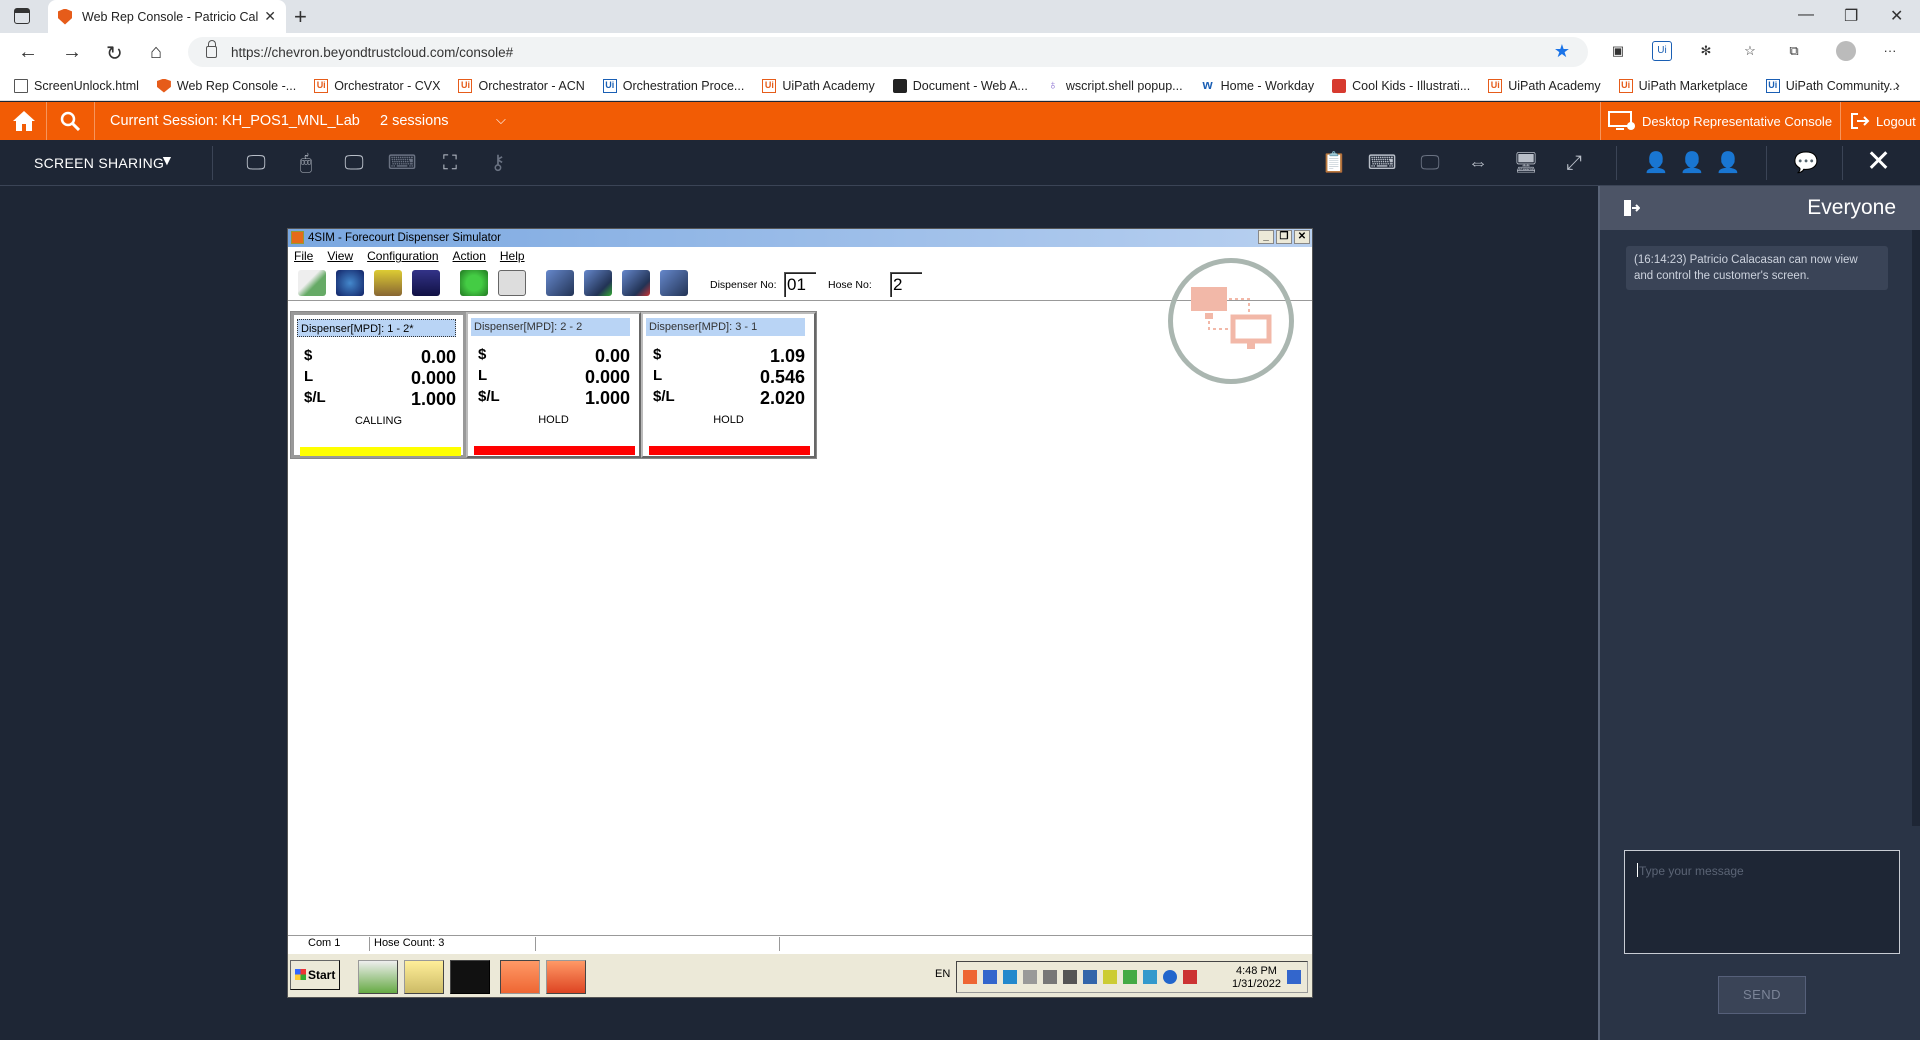  What do you see at coordinates (1896, 16) in the screenshot?
I see `close-window-icon: ✕` at bounding box center [1896, 16].